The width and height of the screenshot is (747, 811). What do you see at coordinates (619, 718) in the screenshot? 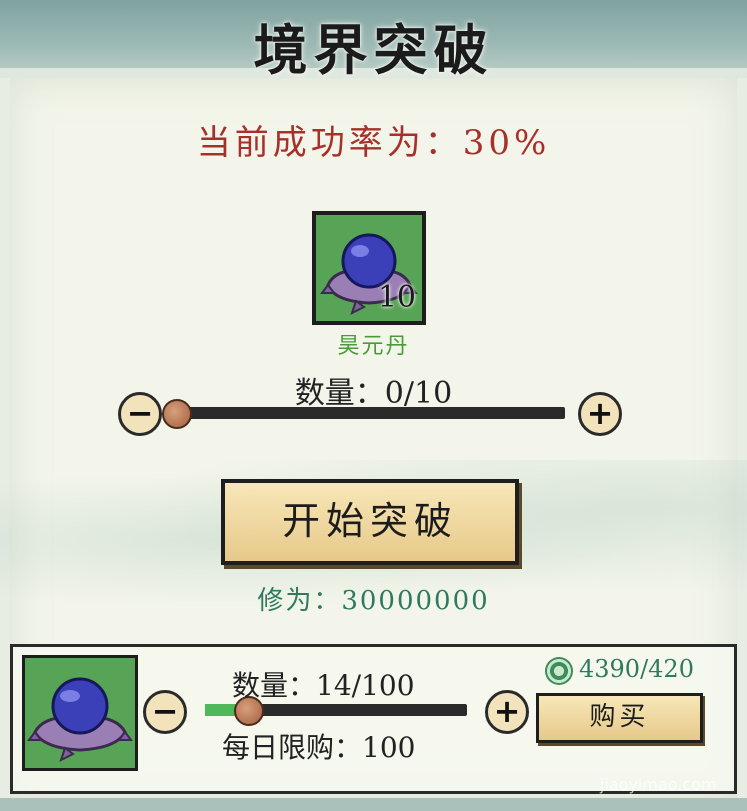
I see `buy-button: 购买` at bounding box center [619, 718].